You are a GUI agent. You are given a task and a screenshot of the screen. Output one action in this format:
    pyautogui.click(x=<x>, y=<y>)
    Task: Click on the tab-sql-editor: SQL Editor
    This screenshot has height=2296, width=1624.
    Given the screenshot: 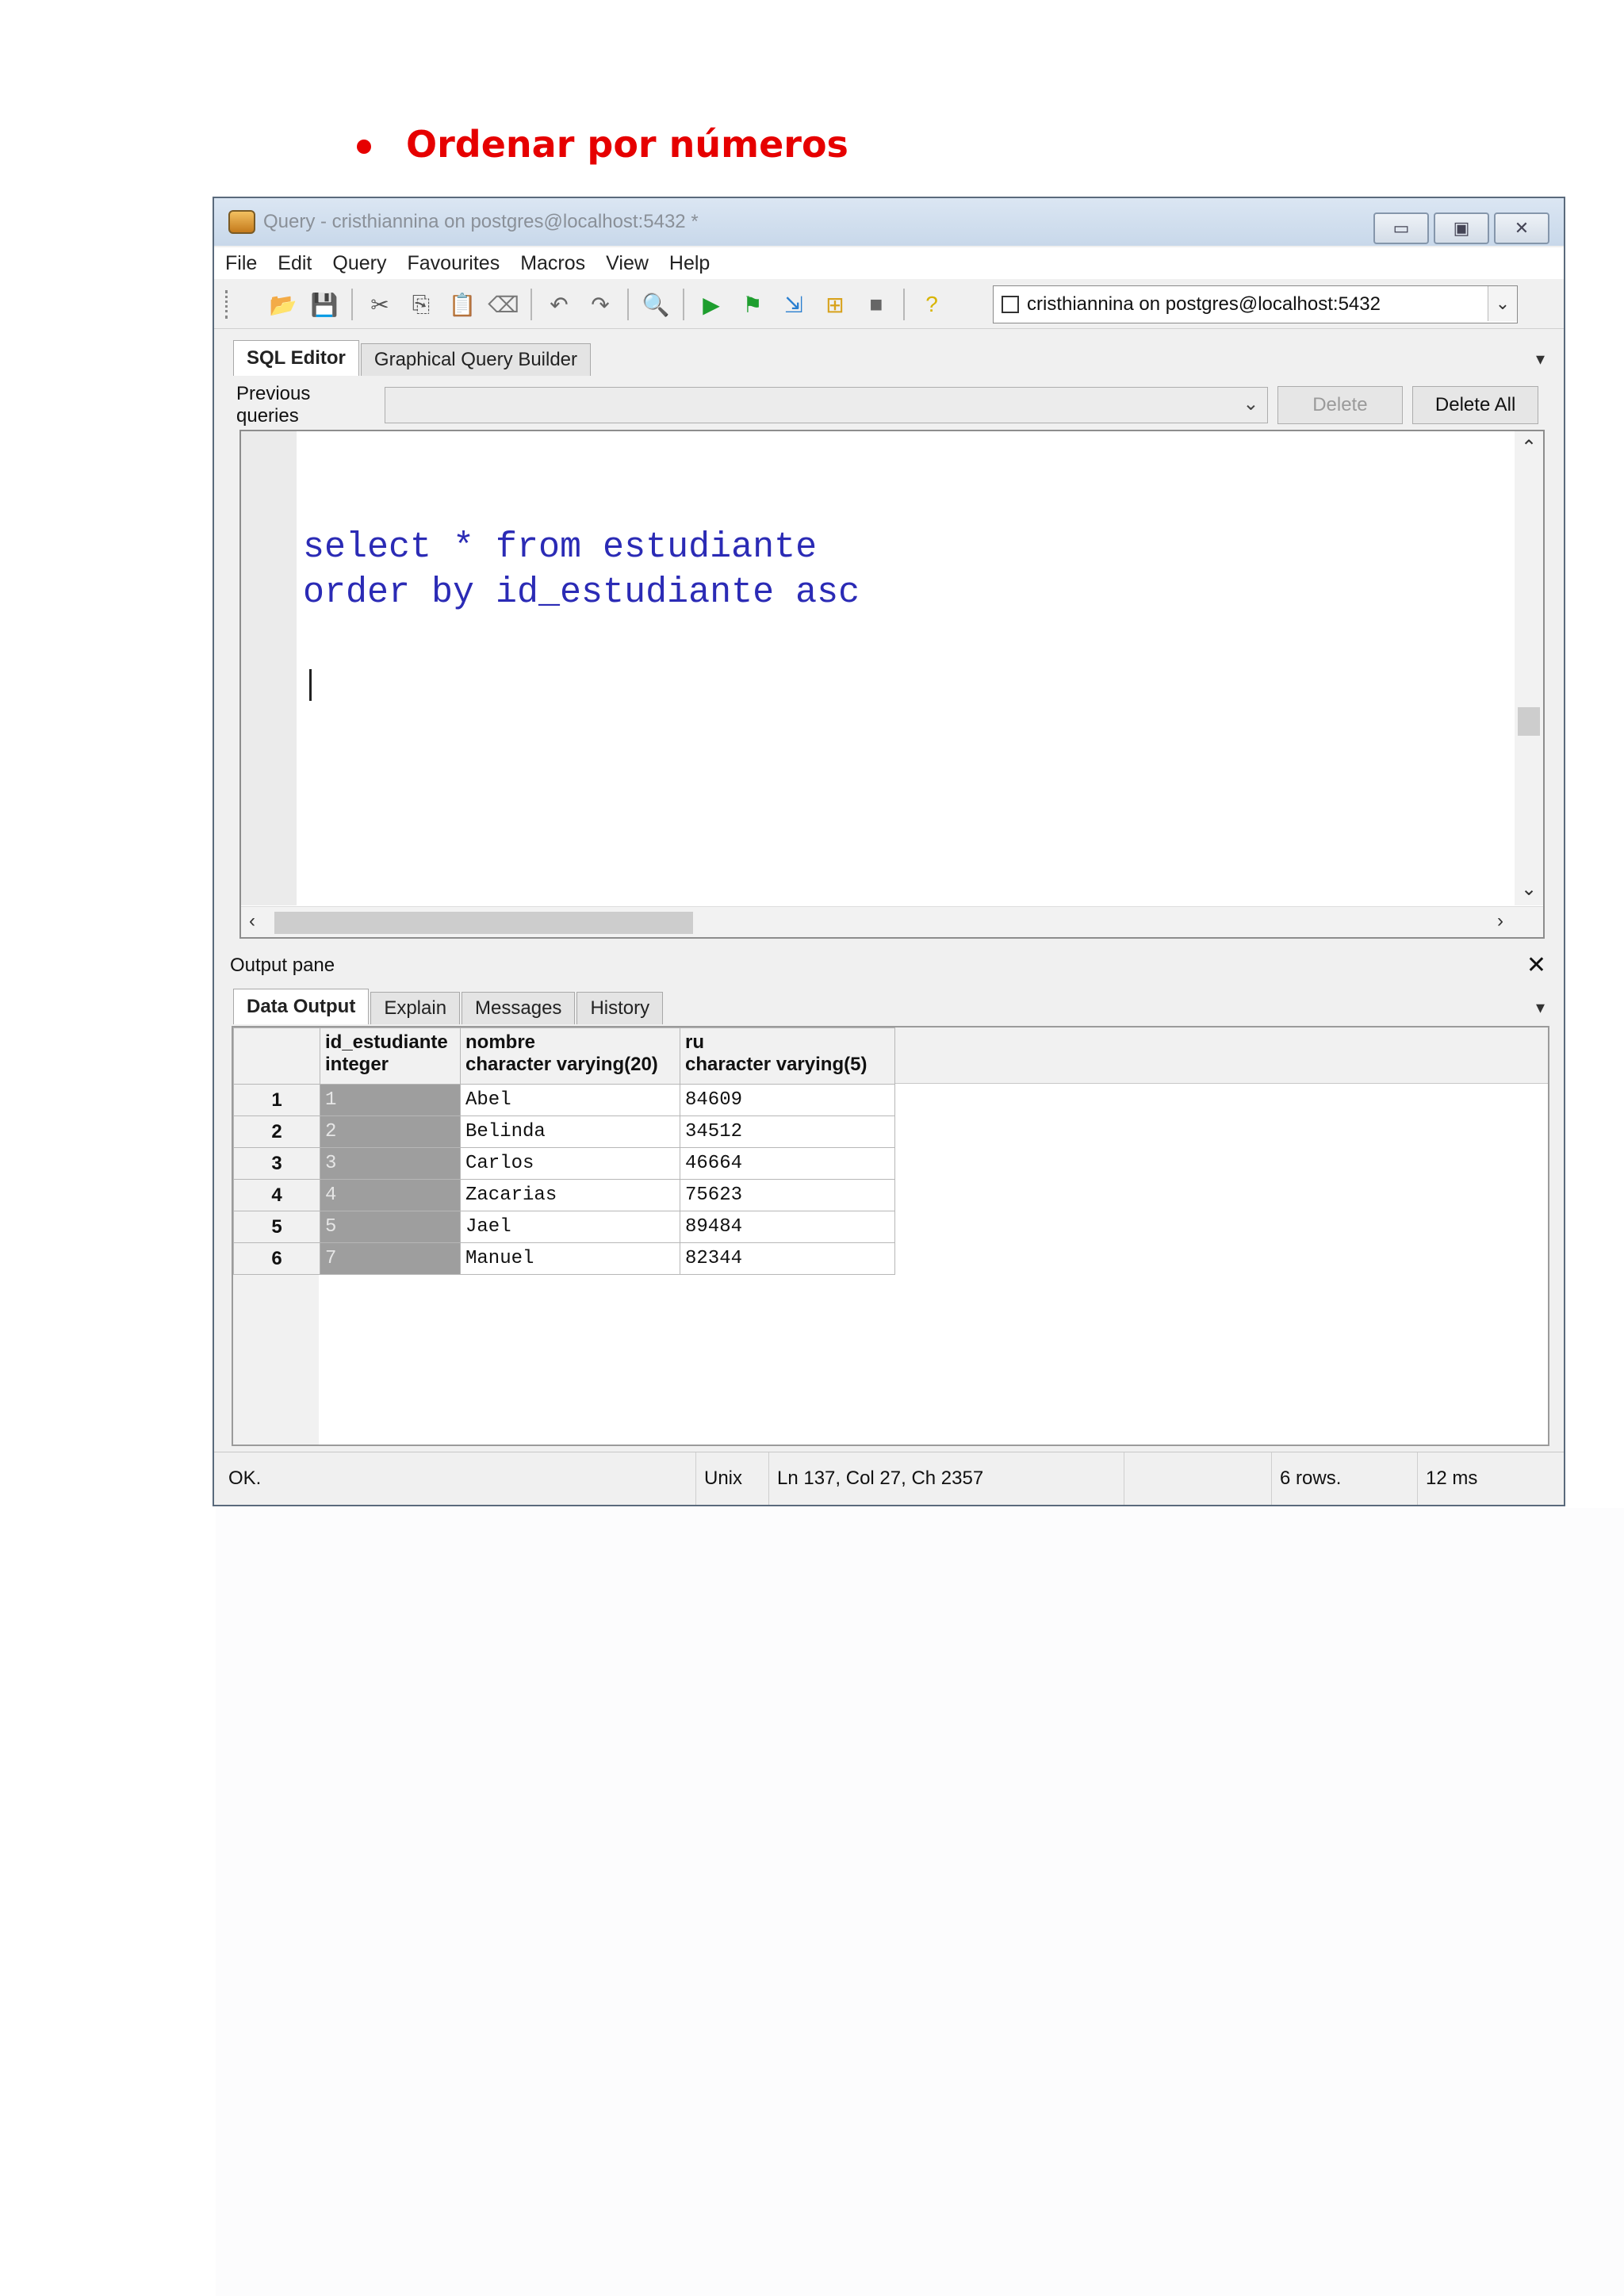 What is the action you would take?
    pyautogui.click(x=296, y=358)
    